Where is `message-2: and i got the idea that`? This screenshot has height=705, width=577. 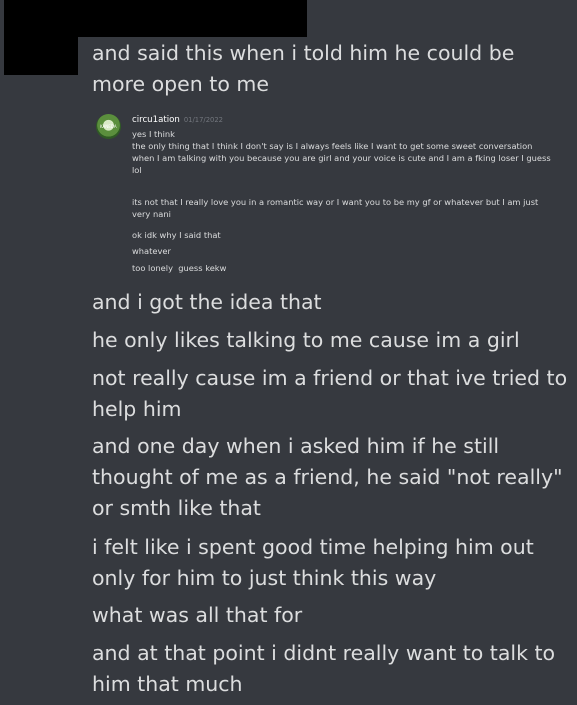 message-2: and i got the idea that is located at coordinates (207, 302).